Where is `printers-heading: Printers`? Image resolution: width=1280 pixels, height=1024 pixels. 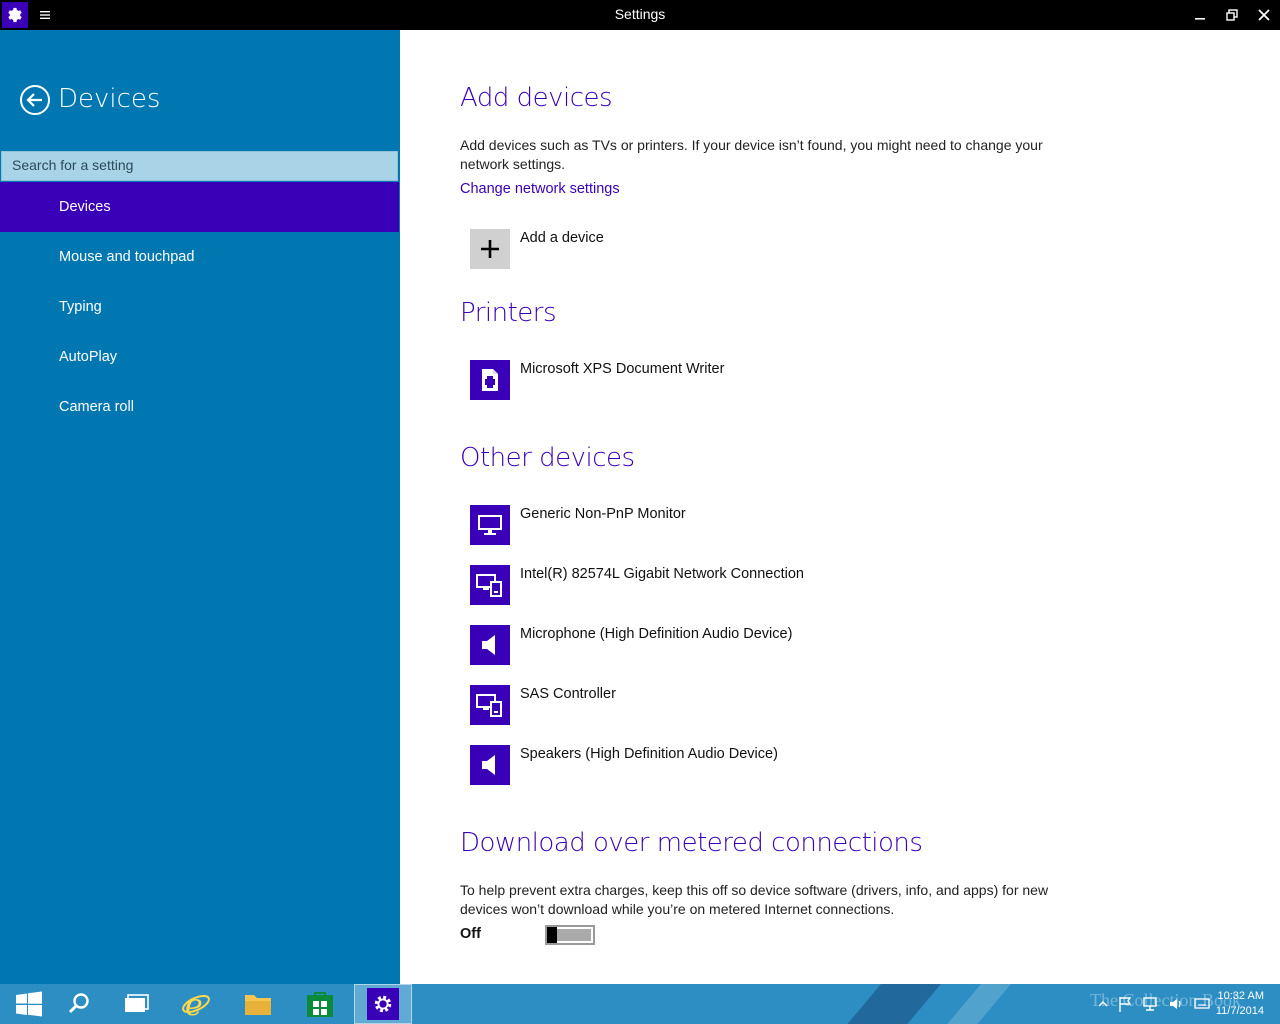 printers-heading: Printers is located at coordinates (508, 313).